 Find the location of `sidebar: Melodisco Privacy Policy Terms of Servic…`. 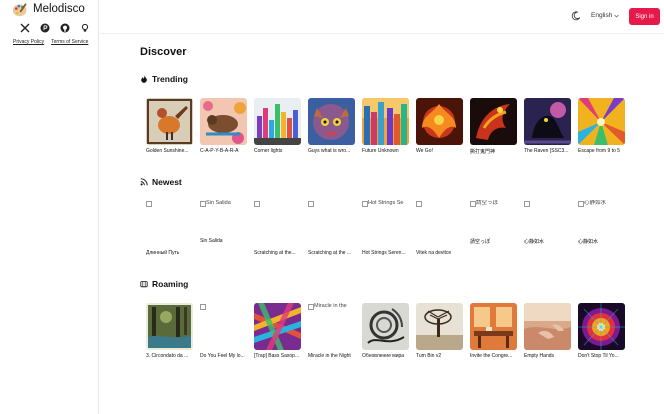

sidebar: Melodisco Privacy Policy Terms of Servic… is located at coordinates (49, 207).